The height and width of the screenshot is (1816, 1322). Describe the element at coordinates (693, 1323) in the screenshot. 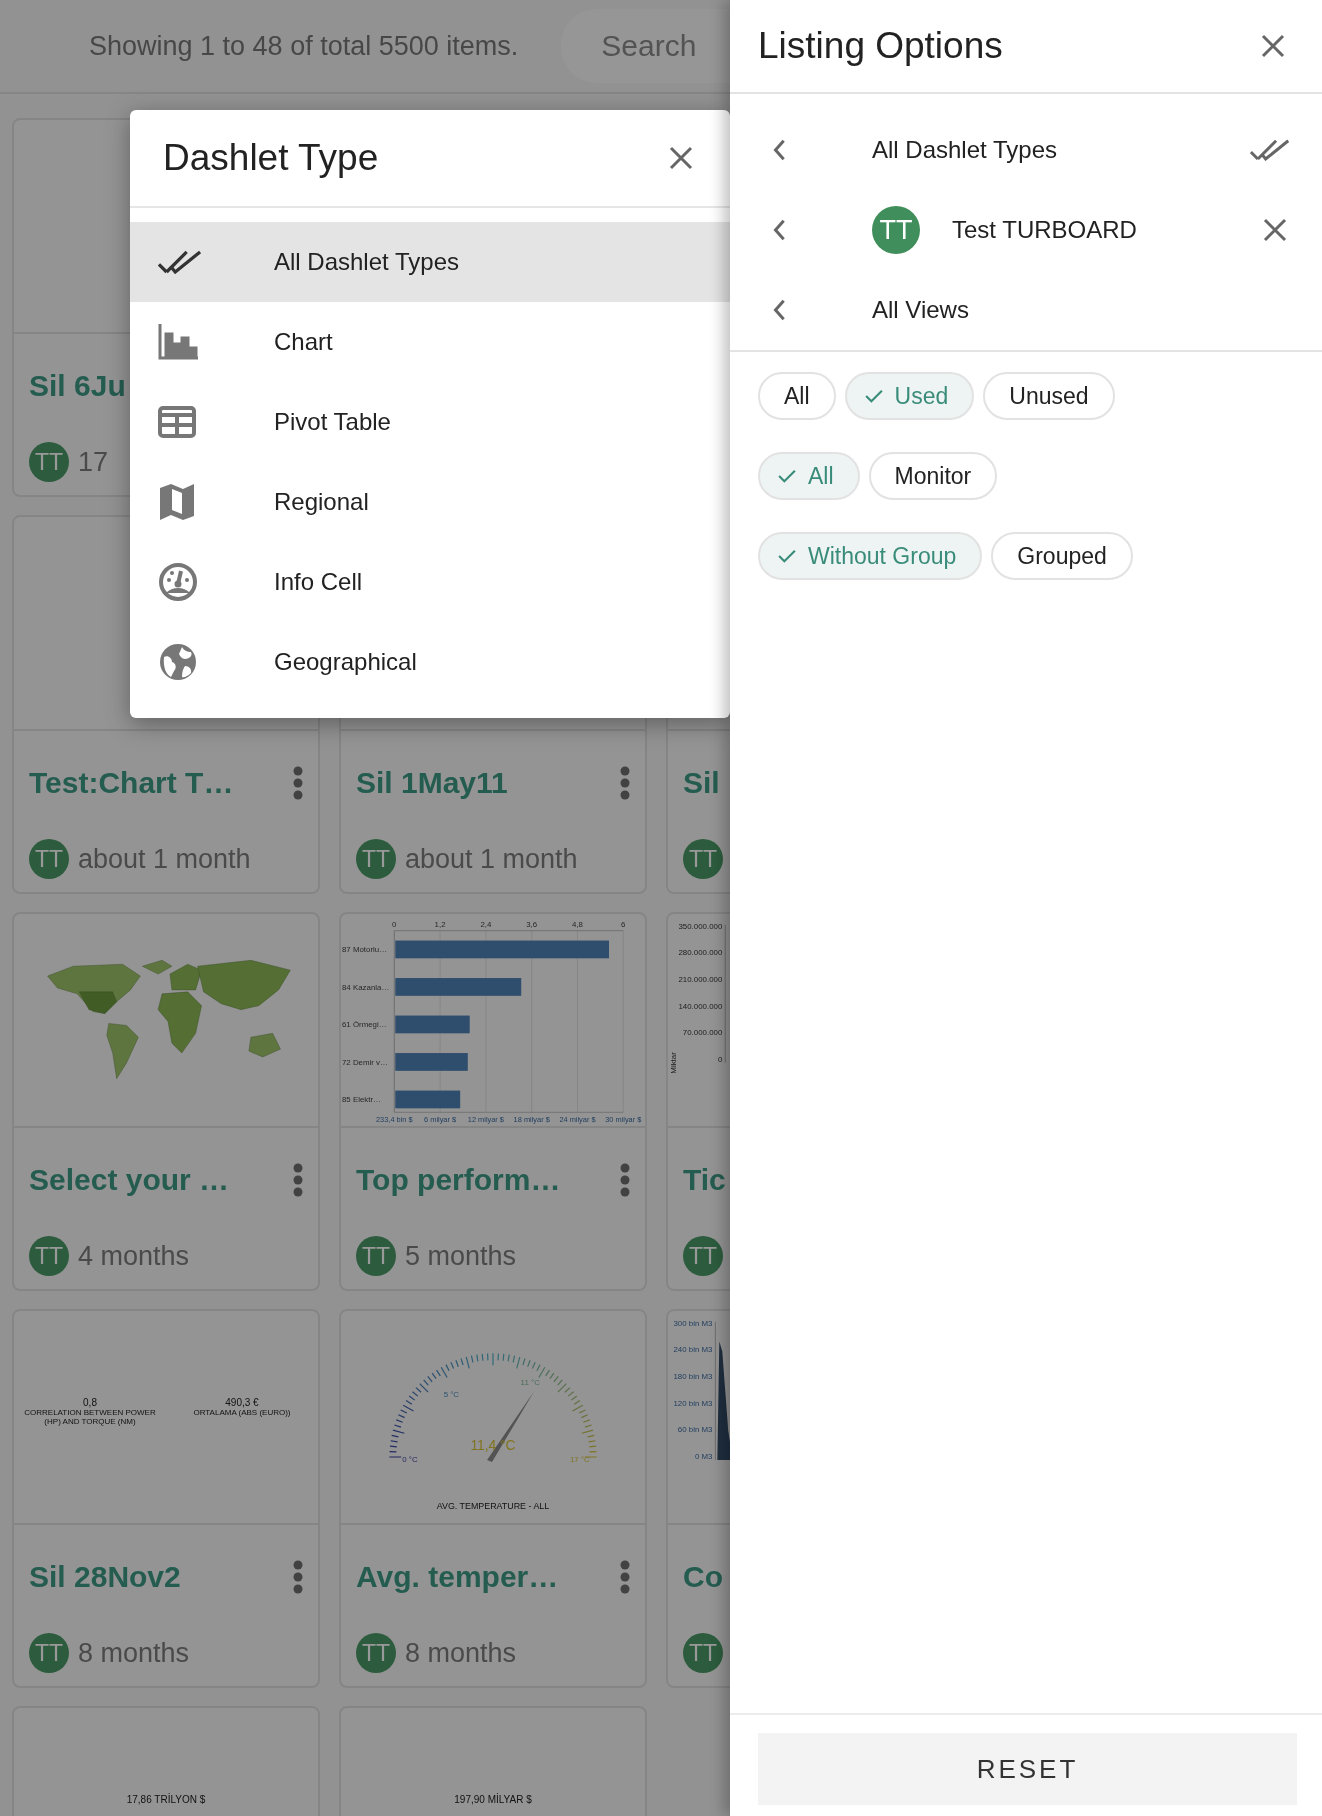

I see `tick-label: 300 bin M3` at that location.